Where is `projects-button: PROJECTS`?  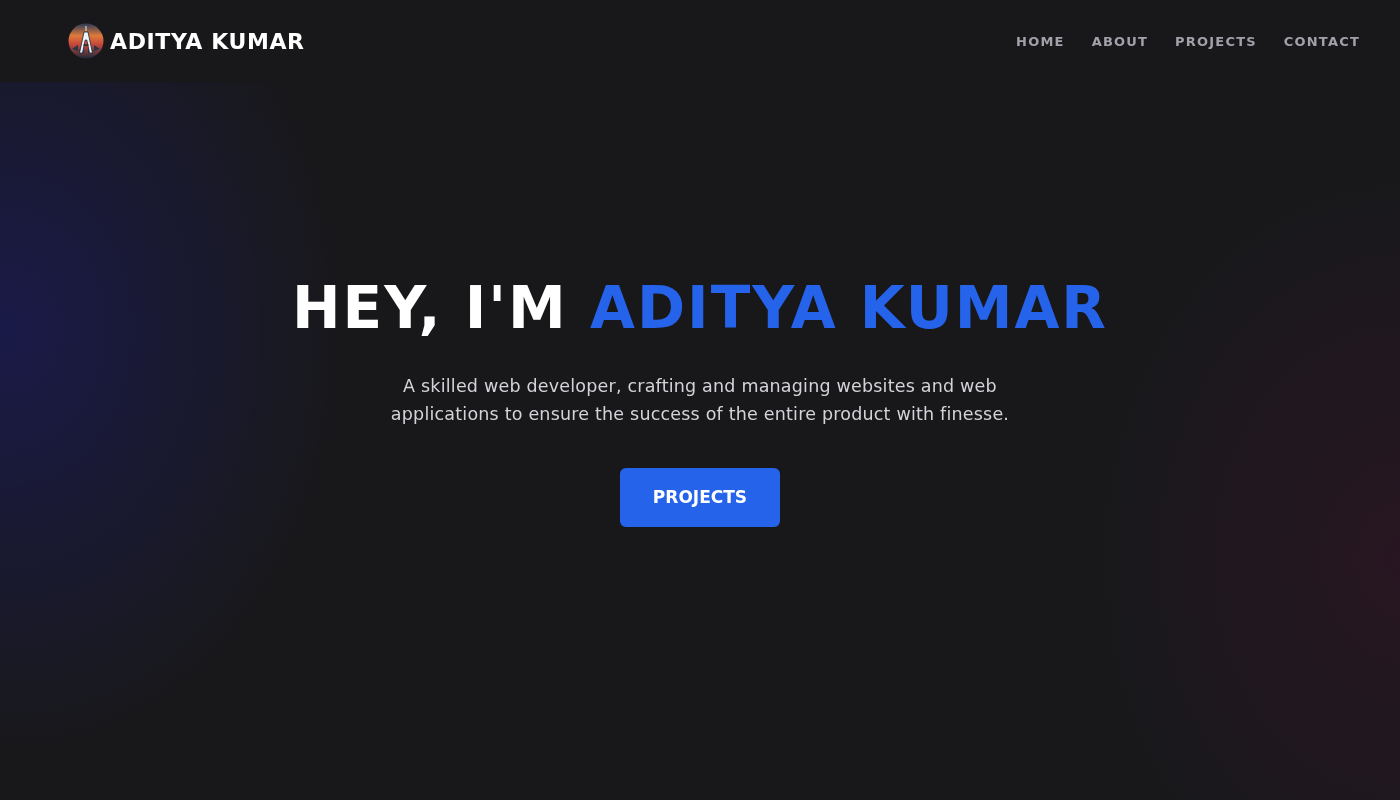
projects-button: PROJECTS is located at coordinates (700, 497).